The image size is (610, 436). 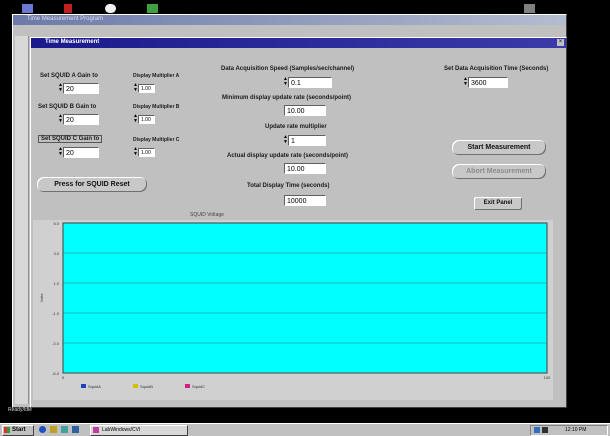 What do you see at coordinates (64, 429) in the screenshot?
I see `quicklaunch-desktop-icon` at bounding box center [64, 429].